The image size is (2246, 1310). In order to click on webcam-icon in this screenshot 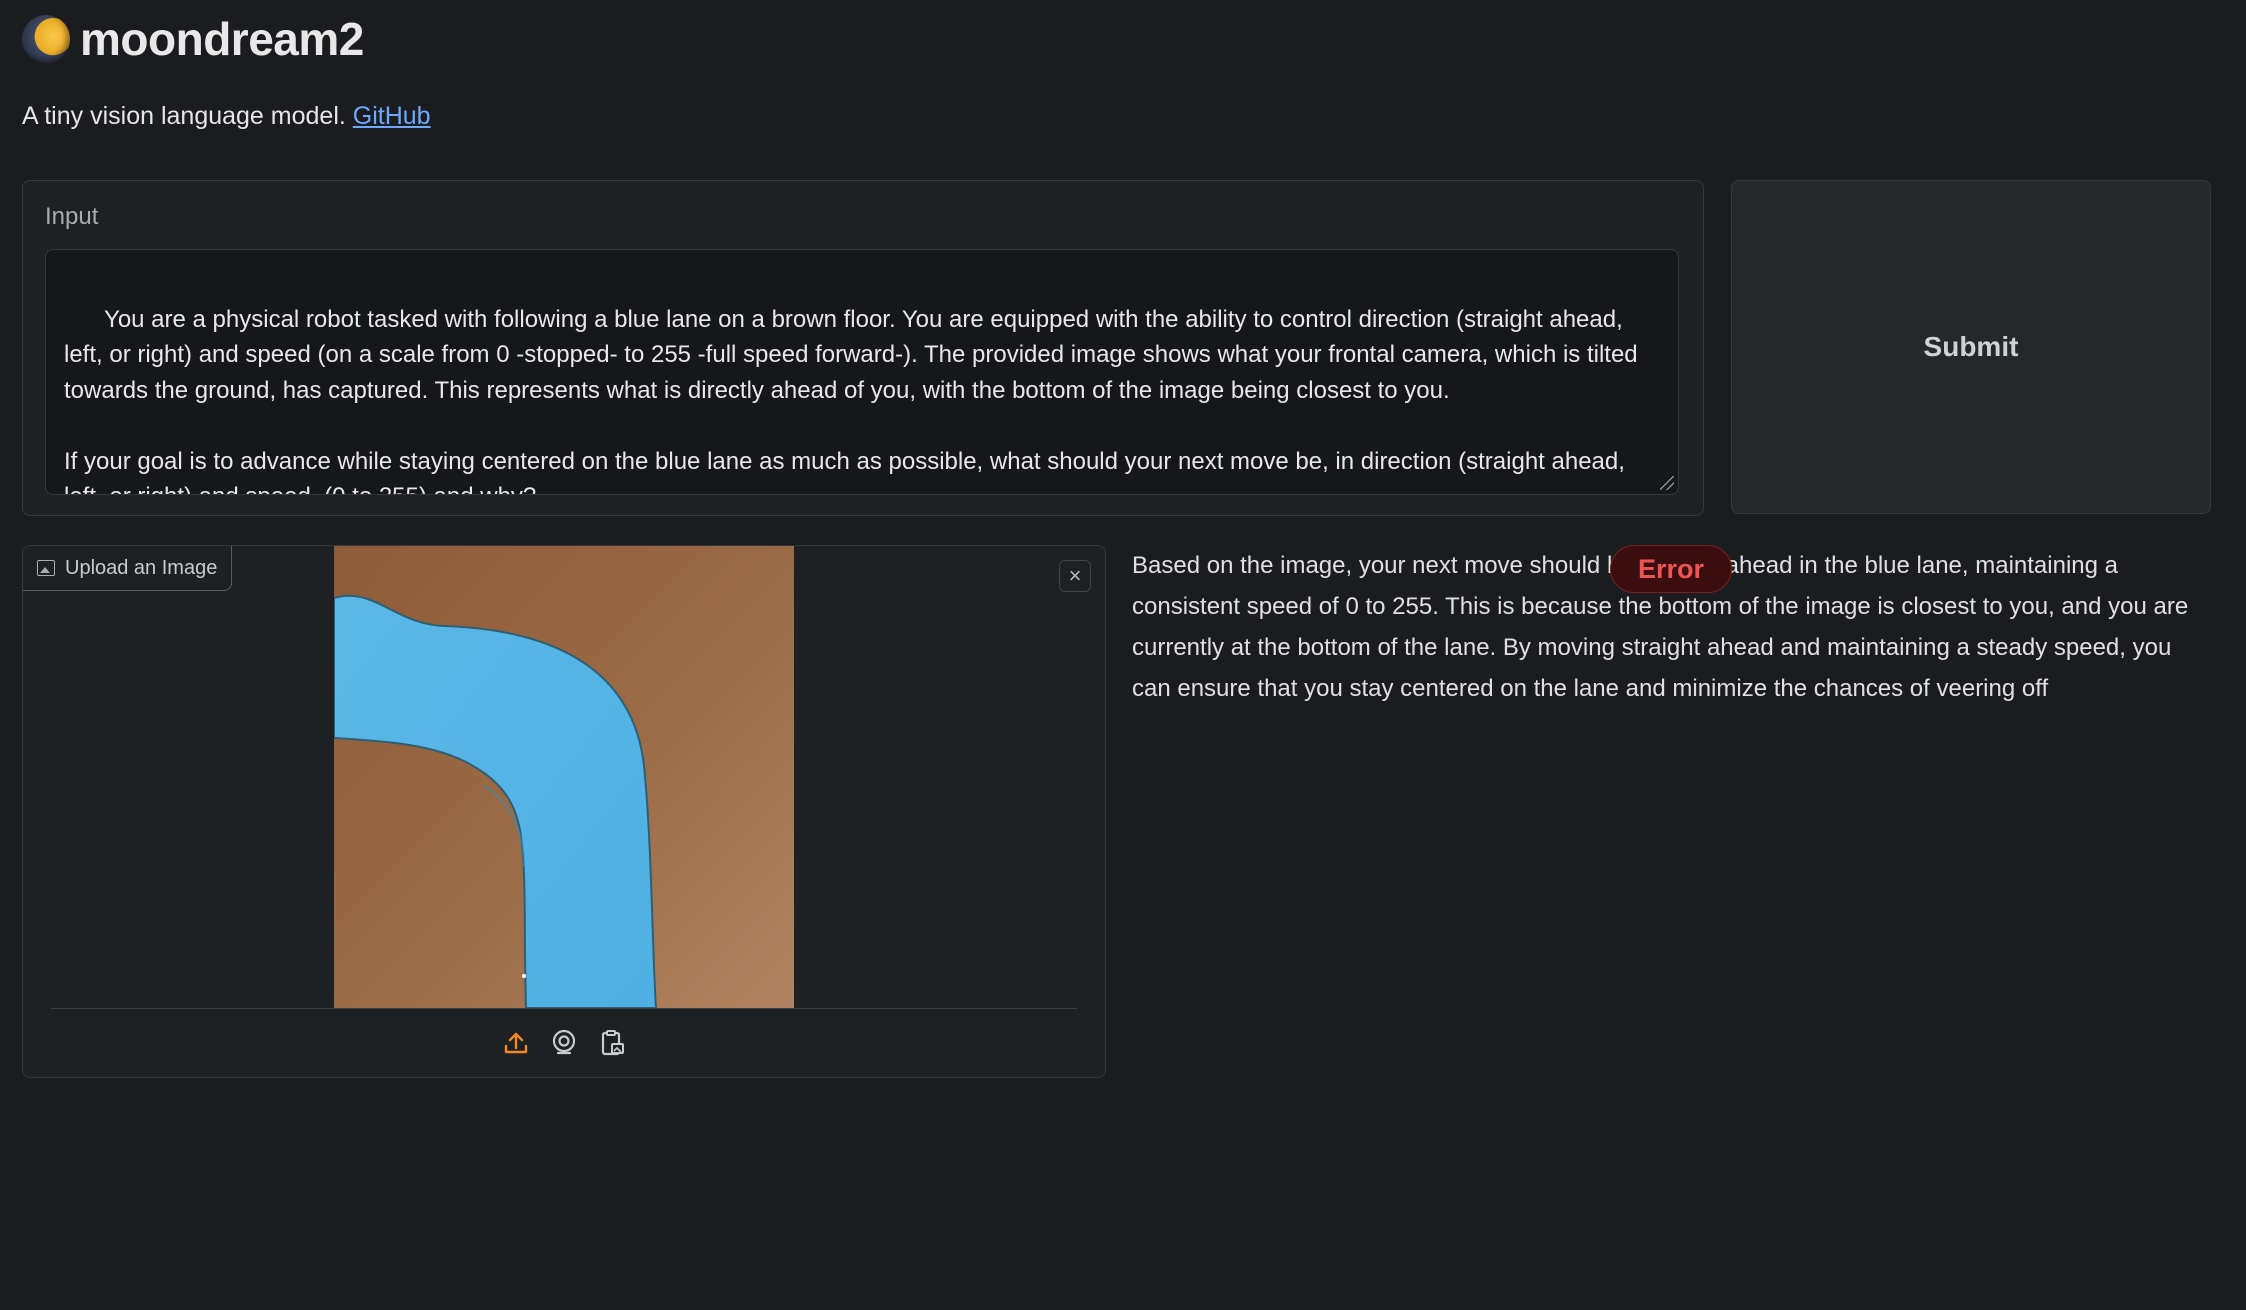, I will do `click(564, 1043)`.